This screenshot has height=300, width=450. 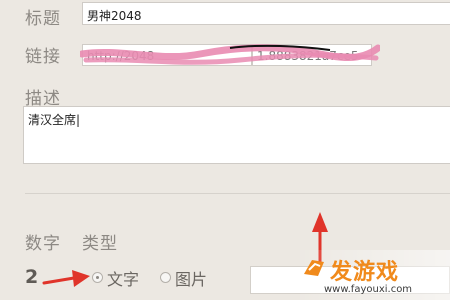 What do you see at coordinates (365, 272) in the screenshot?
I see `brand-name: 发游戏` at bounding box center [365, 272].